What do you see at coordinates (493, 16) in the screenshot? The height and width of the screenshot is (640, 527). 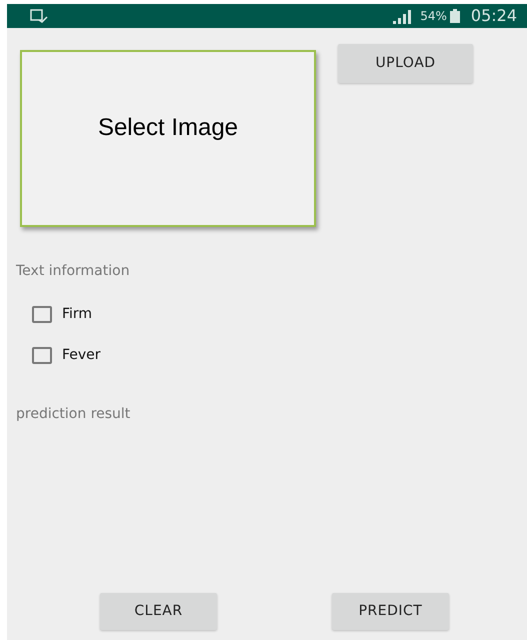 I see `clock-time: 05:24` at bounding box center [493, 16].